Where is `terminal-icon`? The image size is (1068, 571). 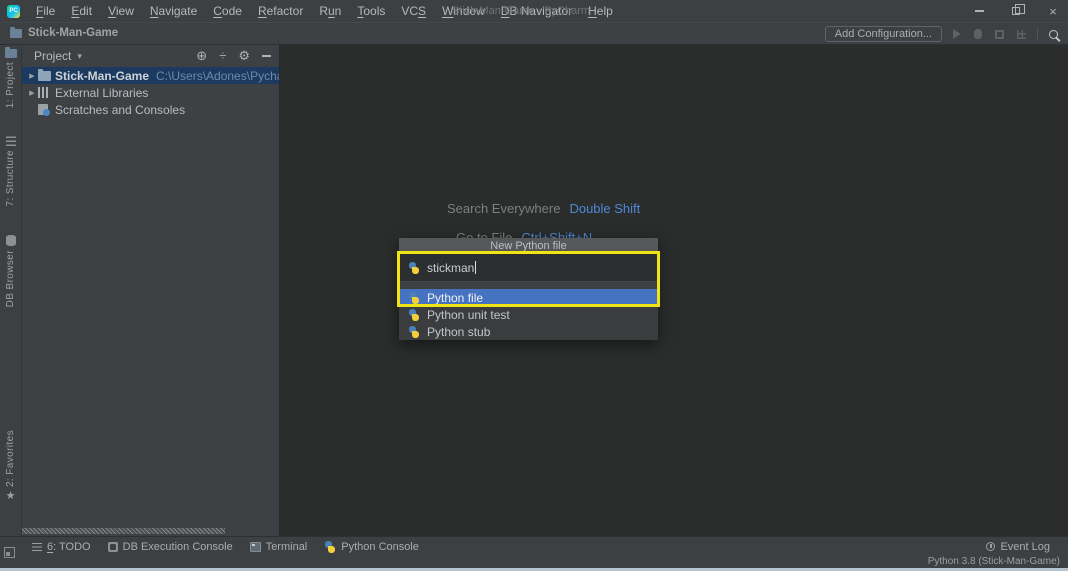
terminal-icon is located at coordinates (255, 546).